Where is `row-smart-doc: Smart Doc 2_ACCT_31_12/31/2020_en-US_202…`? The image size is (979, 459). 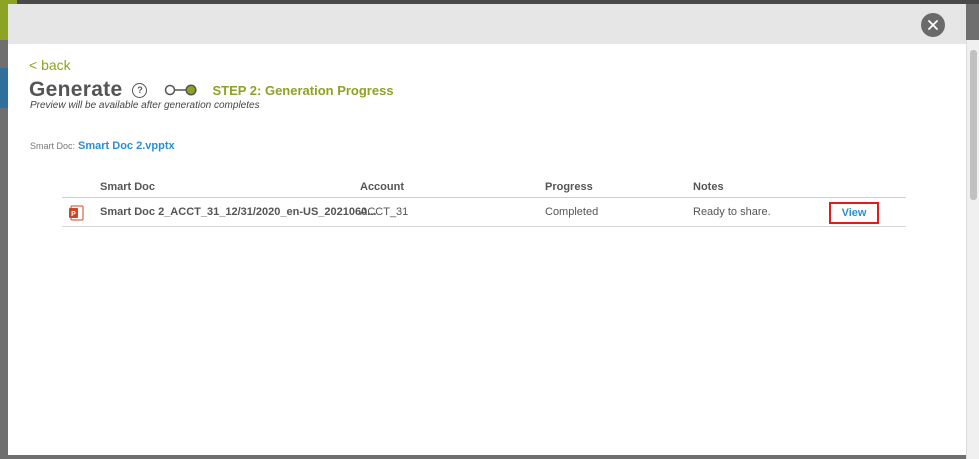 row-smart-doc: Smart Doc 2_ACCT_31_12/31/2020_en-US_202… is located at coordinates (238, 212).